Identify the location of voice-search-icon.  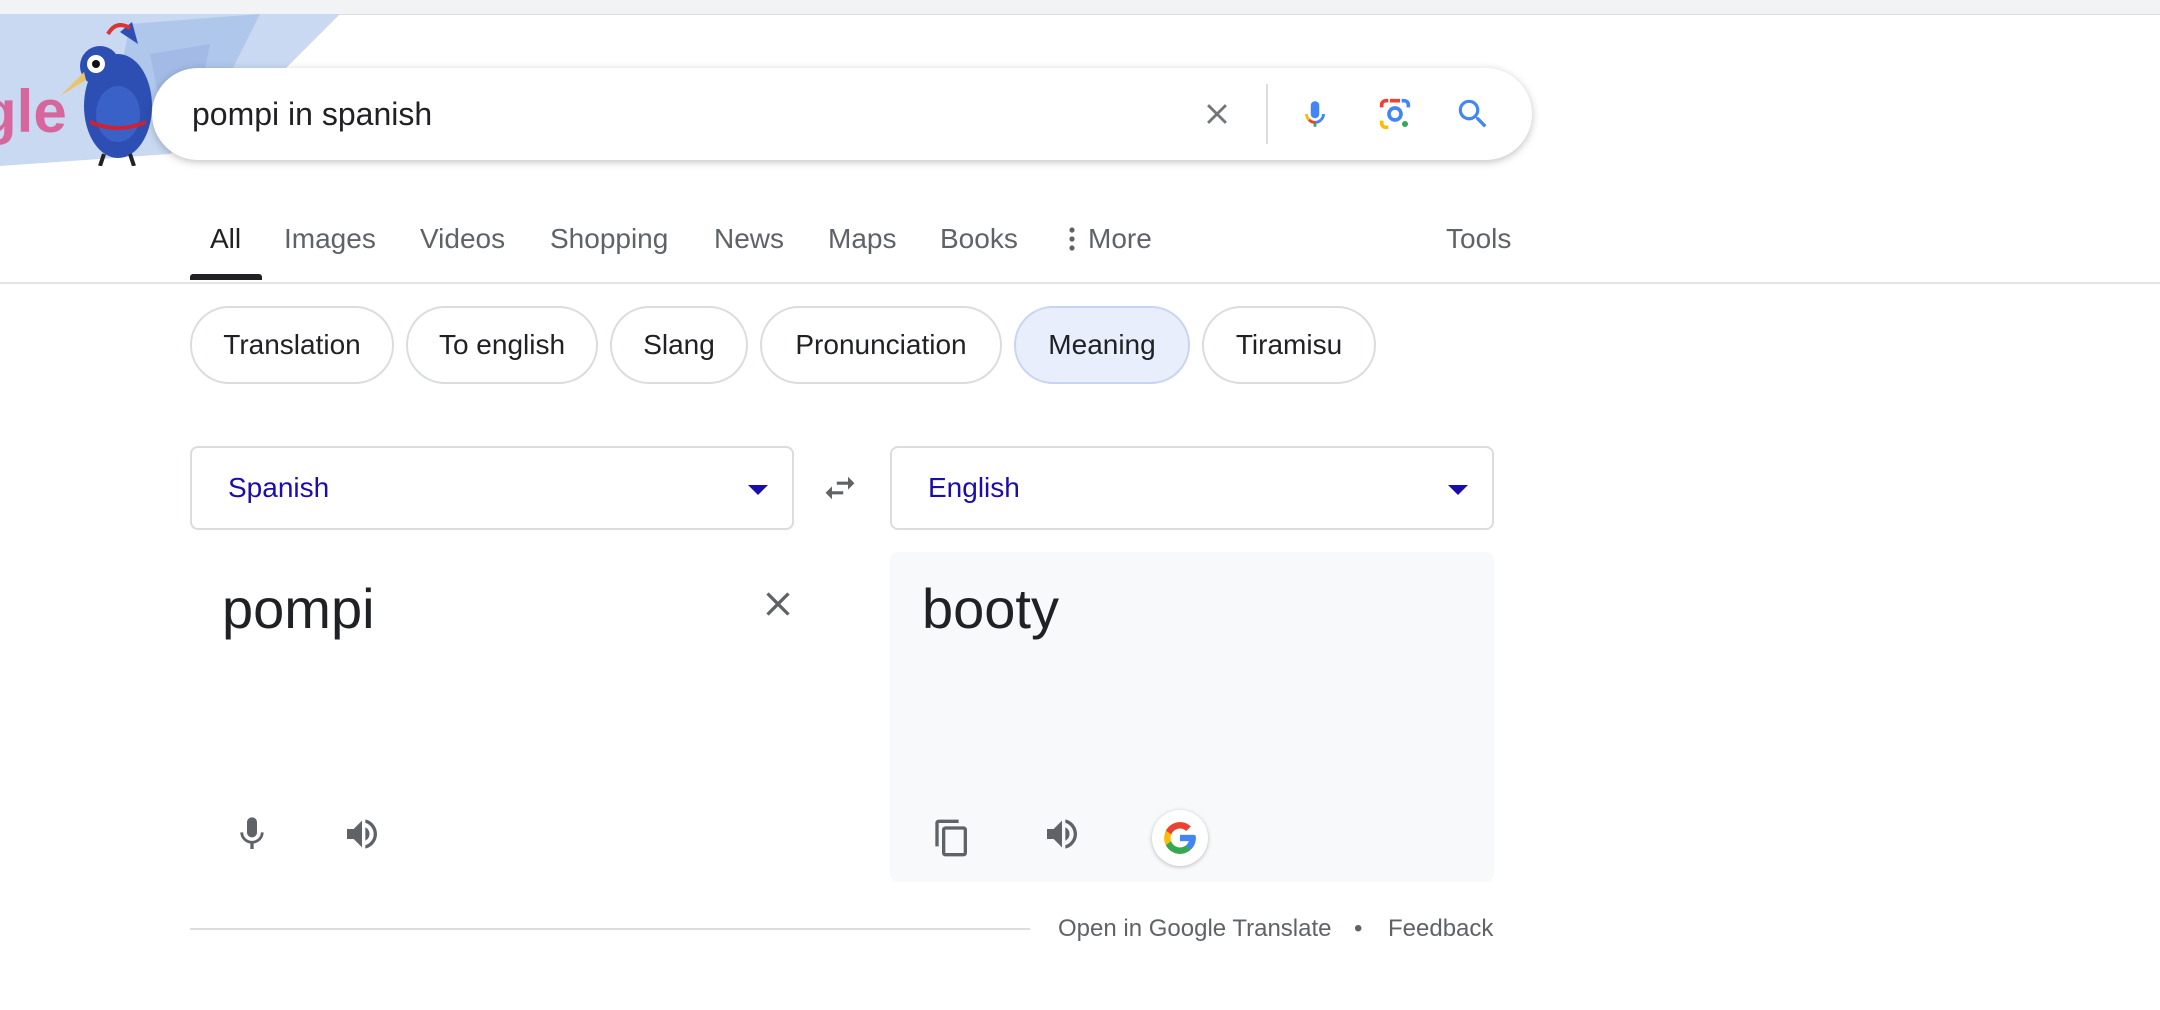
(1315, 114).